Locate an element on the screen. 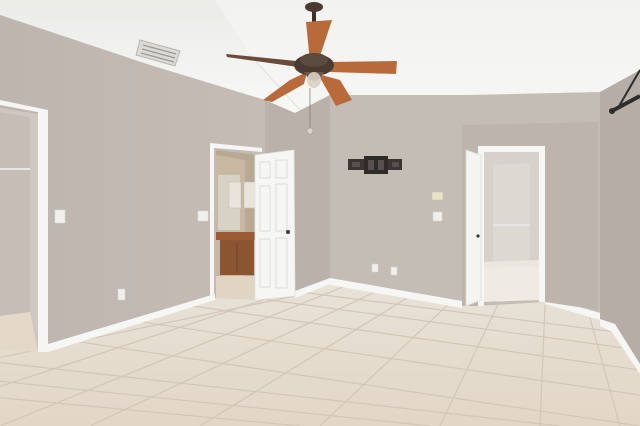  bathroom-doorway is located at coordinates (236, 221).